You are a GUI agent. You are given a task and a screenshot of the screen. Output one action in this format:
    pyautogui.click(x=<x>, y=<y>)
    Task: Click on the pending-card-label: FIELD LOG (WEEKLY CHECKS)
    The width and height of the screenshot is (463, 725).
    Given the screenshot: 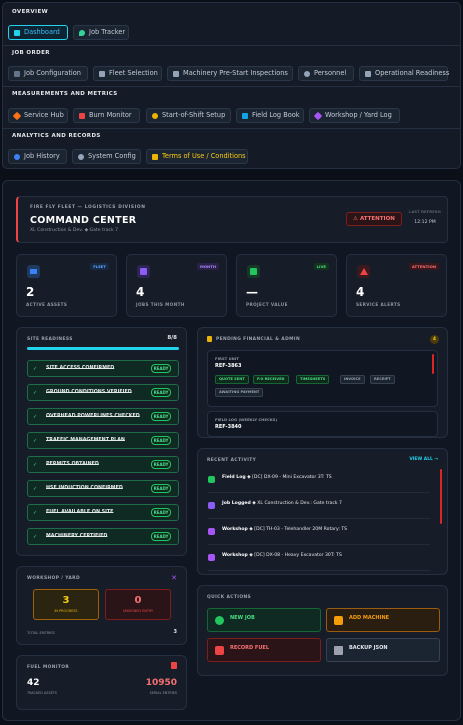 What is the action you would take?
    pyautogui.click(x=246, y=419)
    